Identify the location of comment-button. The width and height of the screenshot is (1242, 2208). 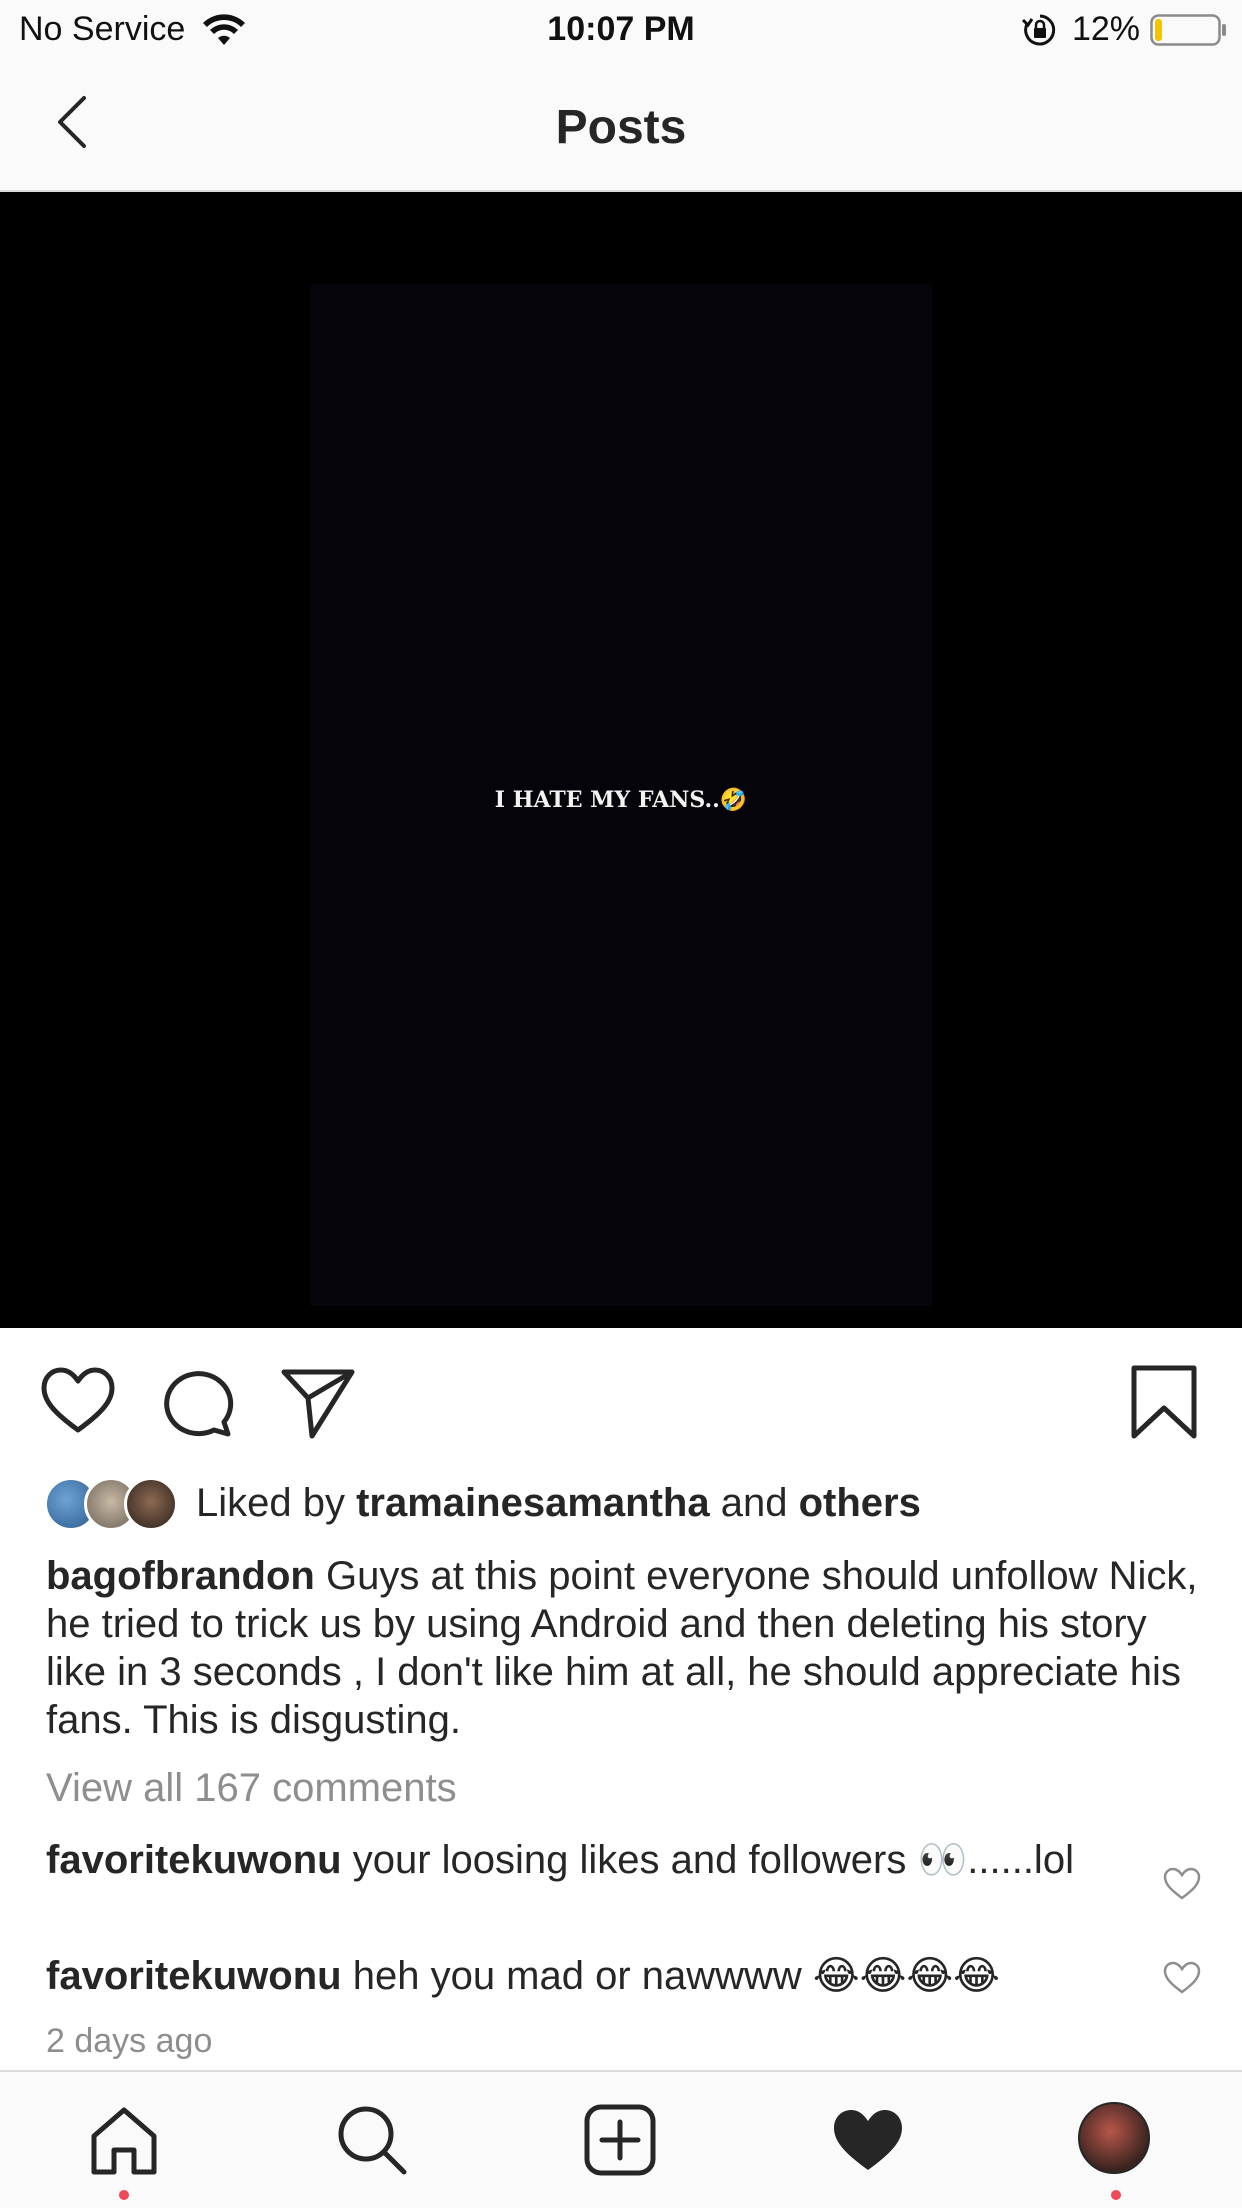
(198, 1402).